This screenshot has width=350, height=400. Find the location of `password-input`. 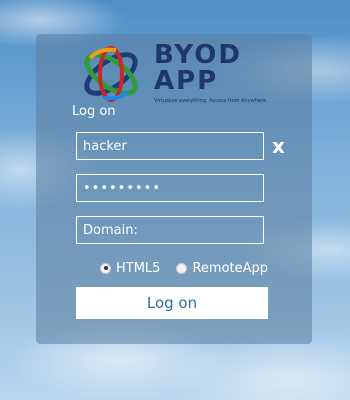

password-input is located at coordinates (170, 188).